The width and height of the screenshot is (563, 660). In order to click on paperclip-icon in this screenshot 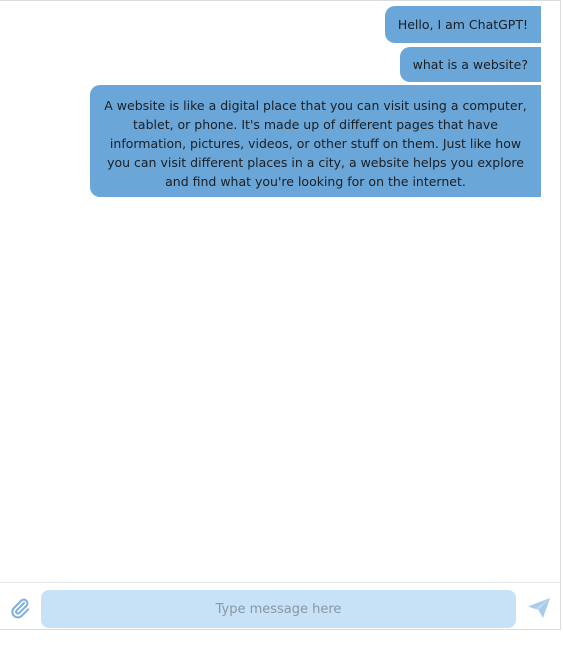, I will do `click(20, 608)`.